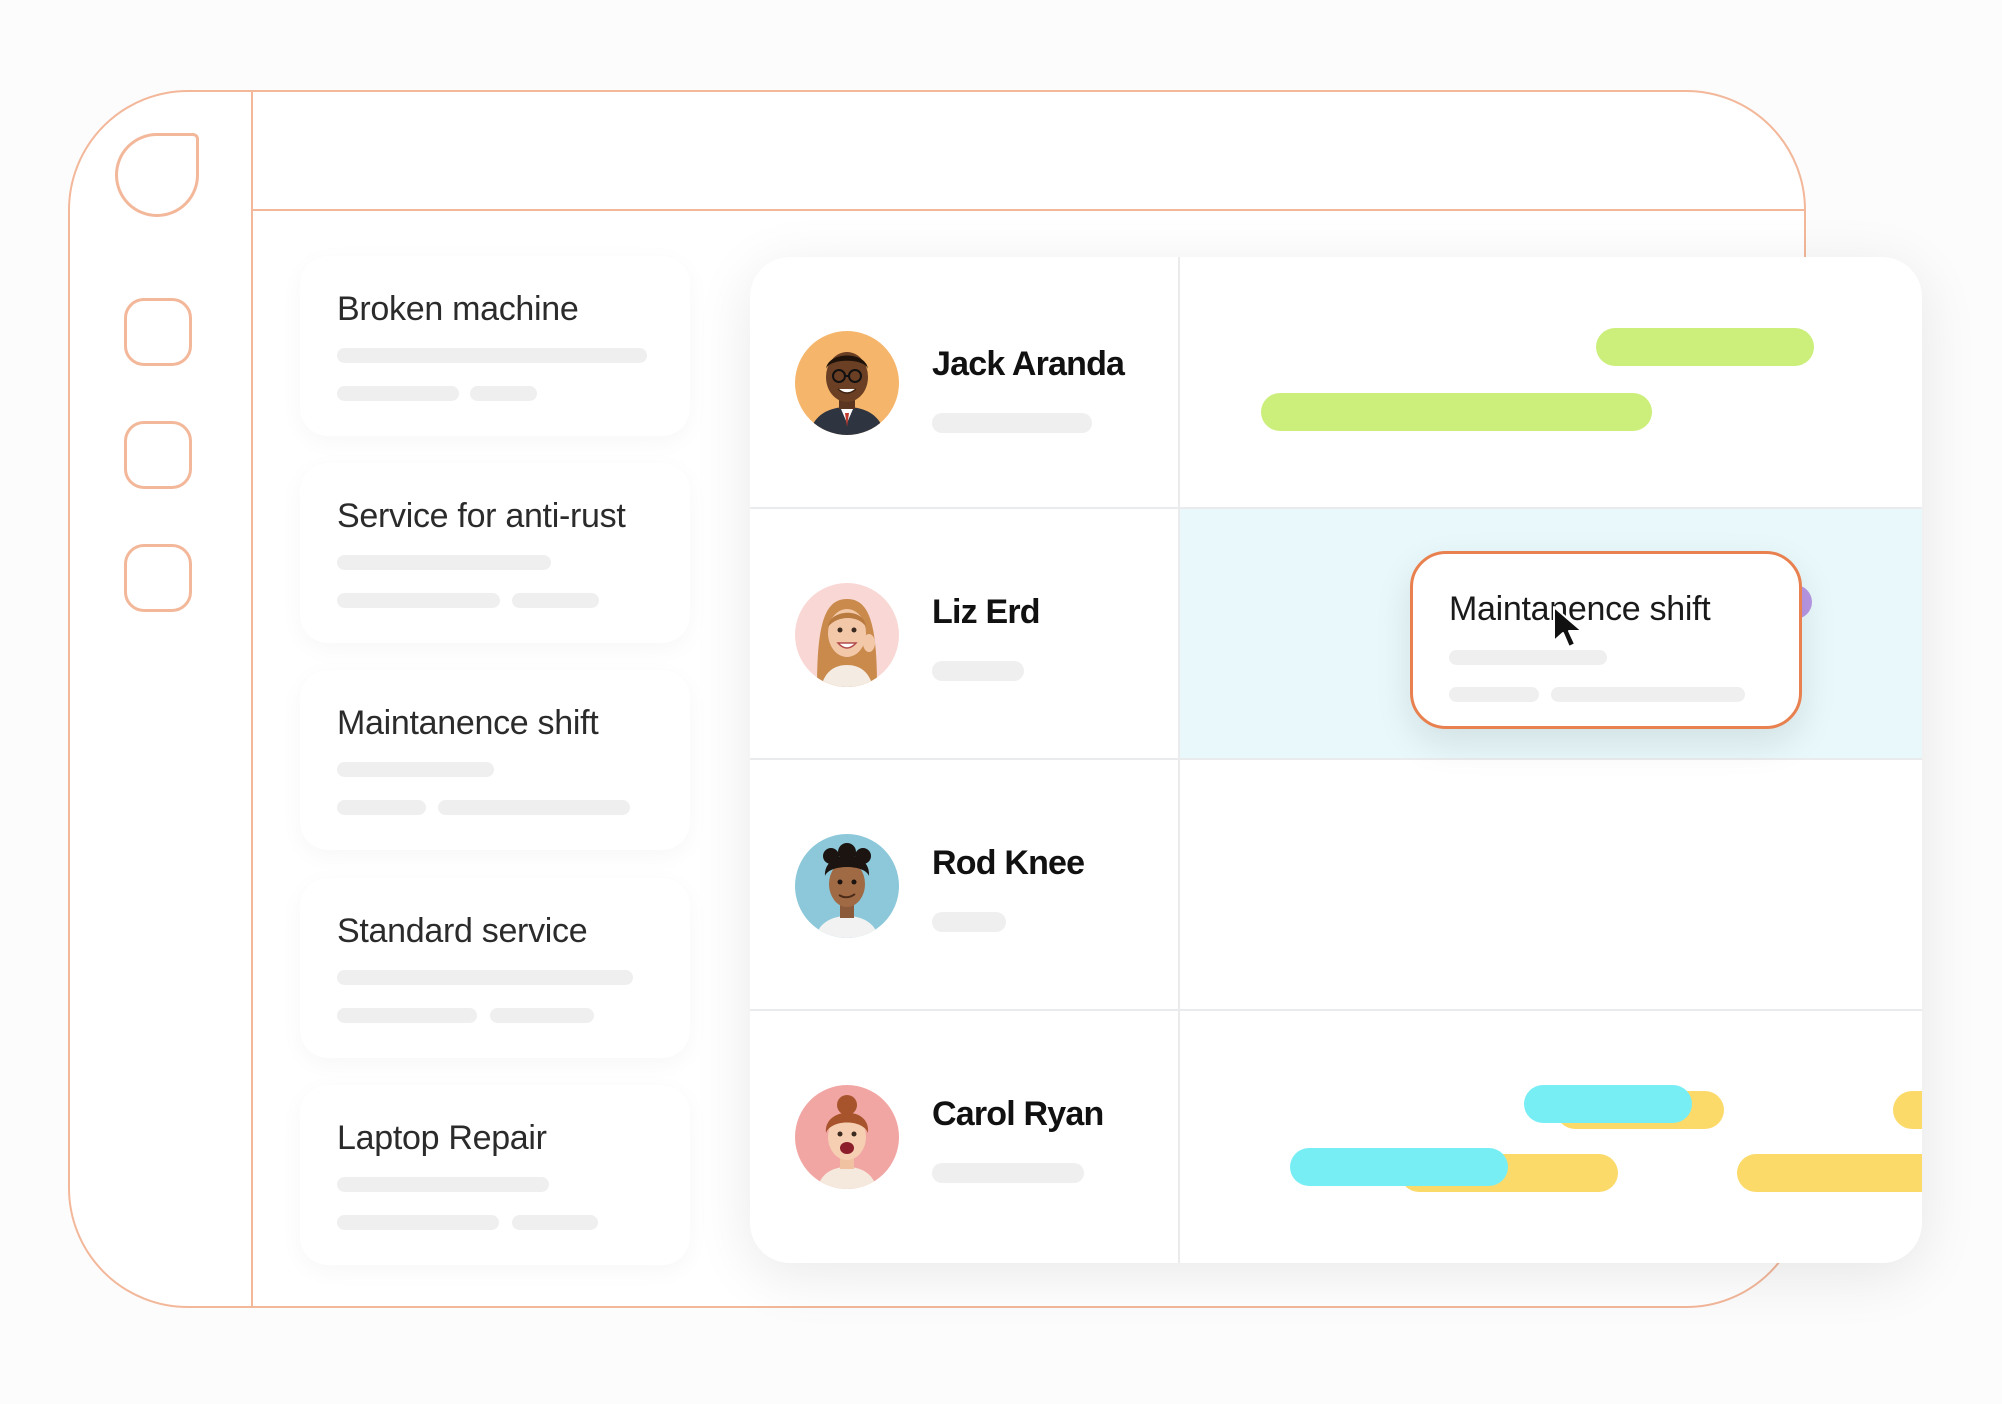 The image size is (2002, 1404). Describe the element at coordinates (252, 699) in the screenshot. I see `sidebar-divider` at that location.